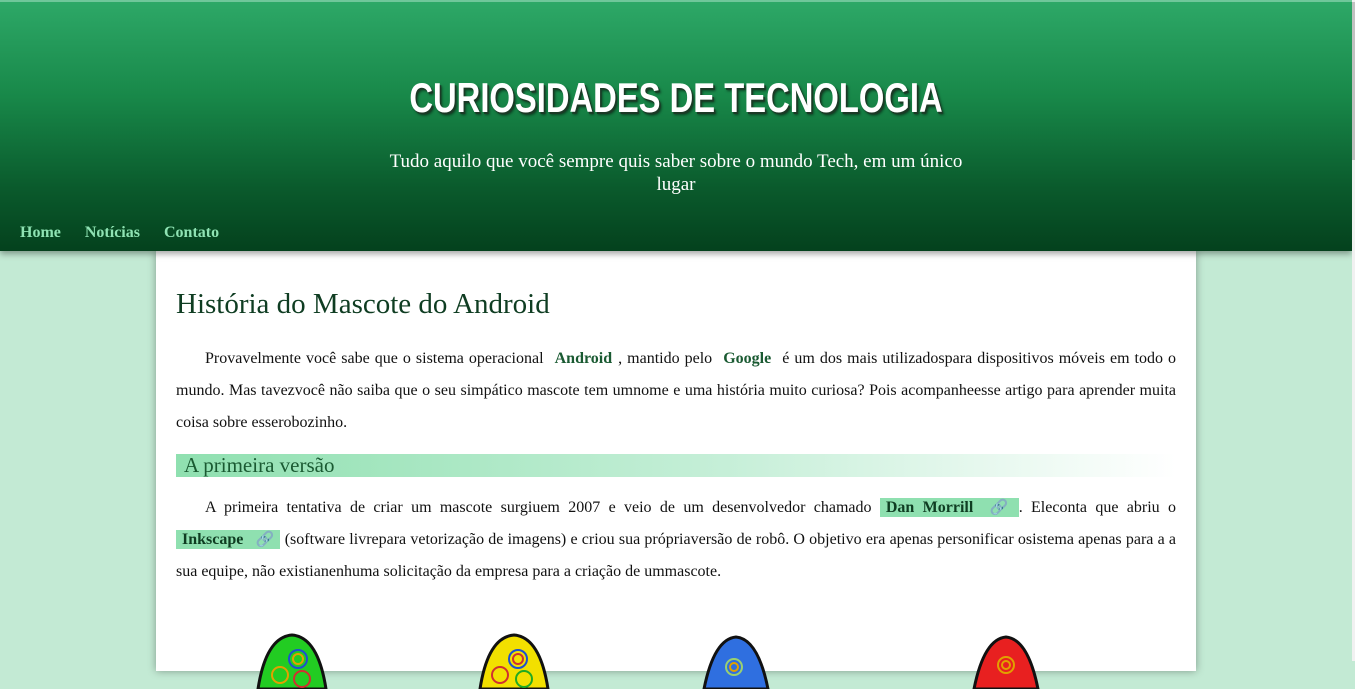 The image size is (1355, 689). I want to click on blue-mascot-image, so click(736, 662).